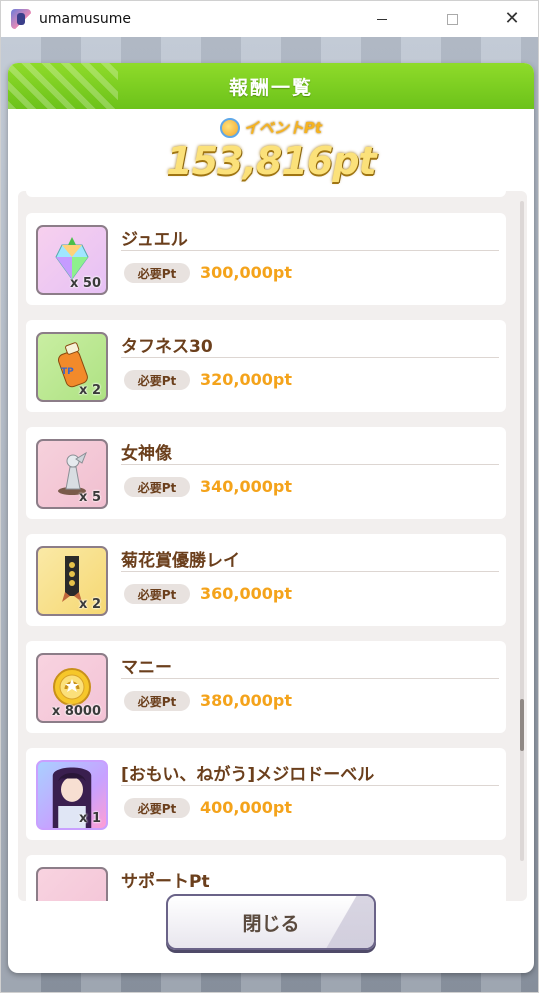  I want to click on reward-item: x 1 [おもい、ねがう]メジロドーベル 必要Pt 400,000pt, so click(266, 794).